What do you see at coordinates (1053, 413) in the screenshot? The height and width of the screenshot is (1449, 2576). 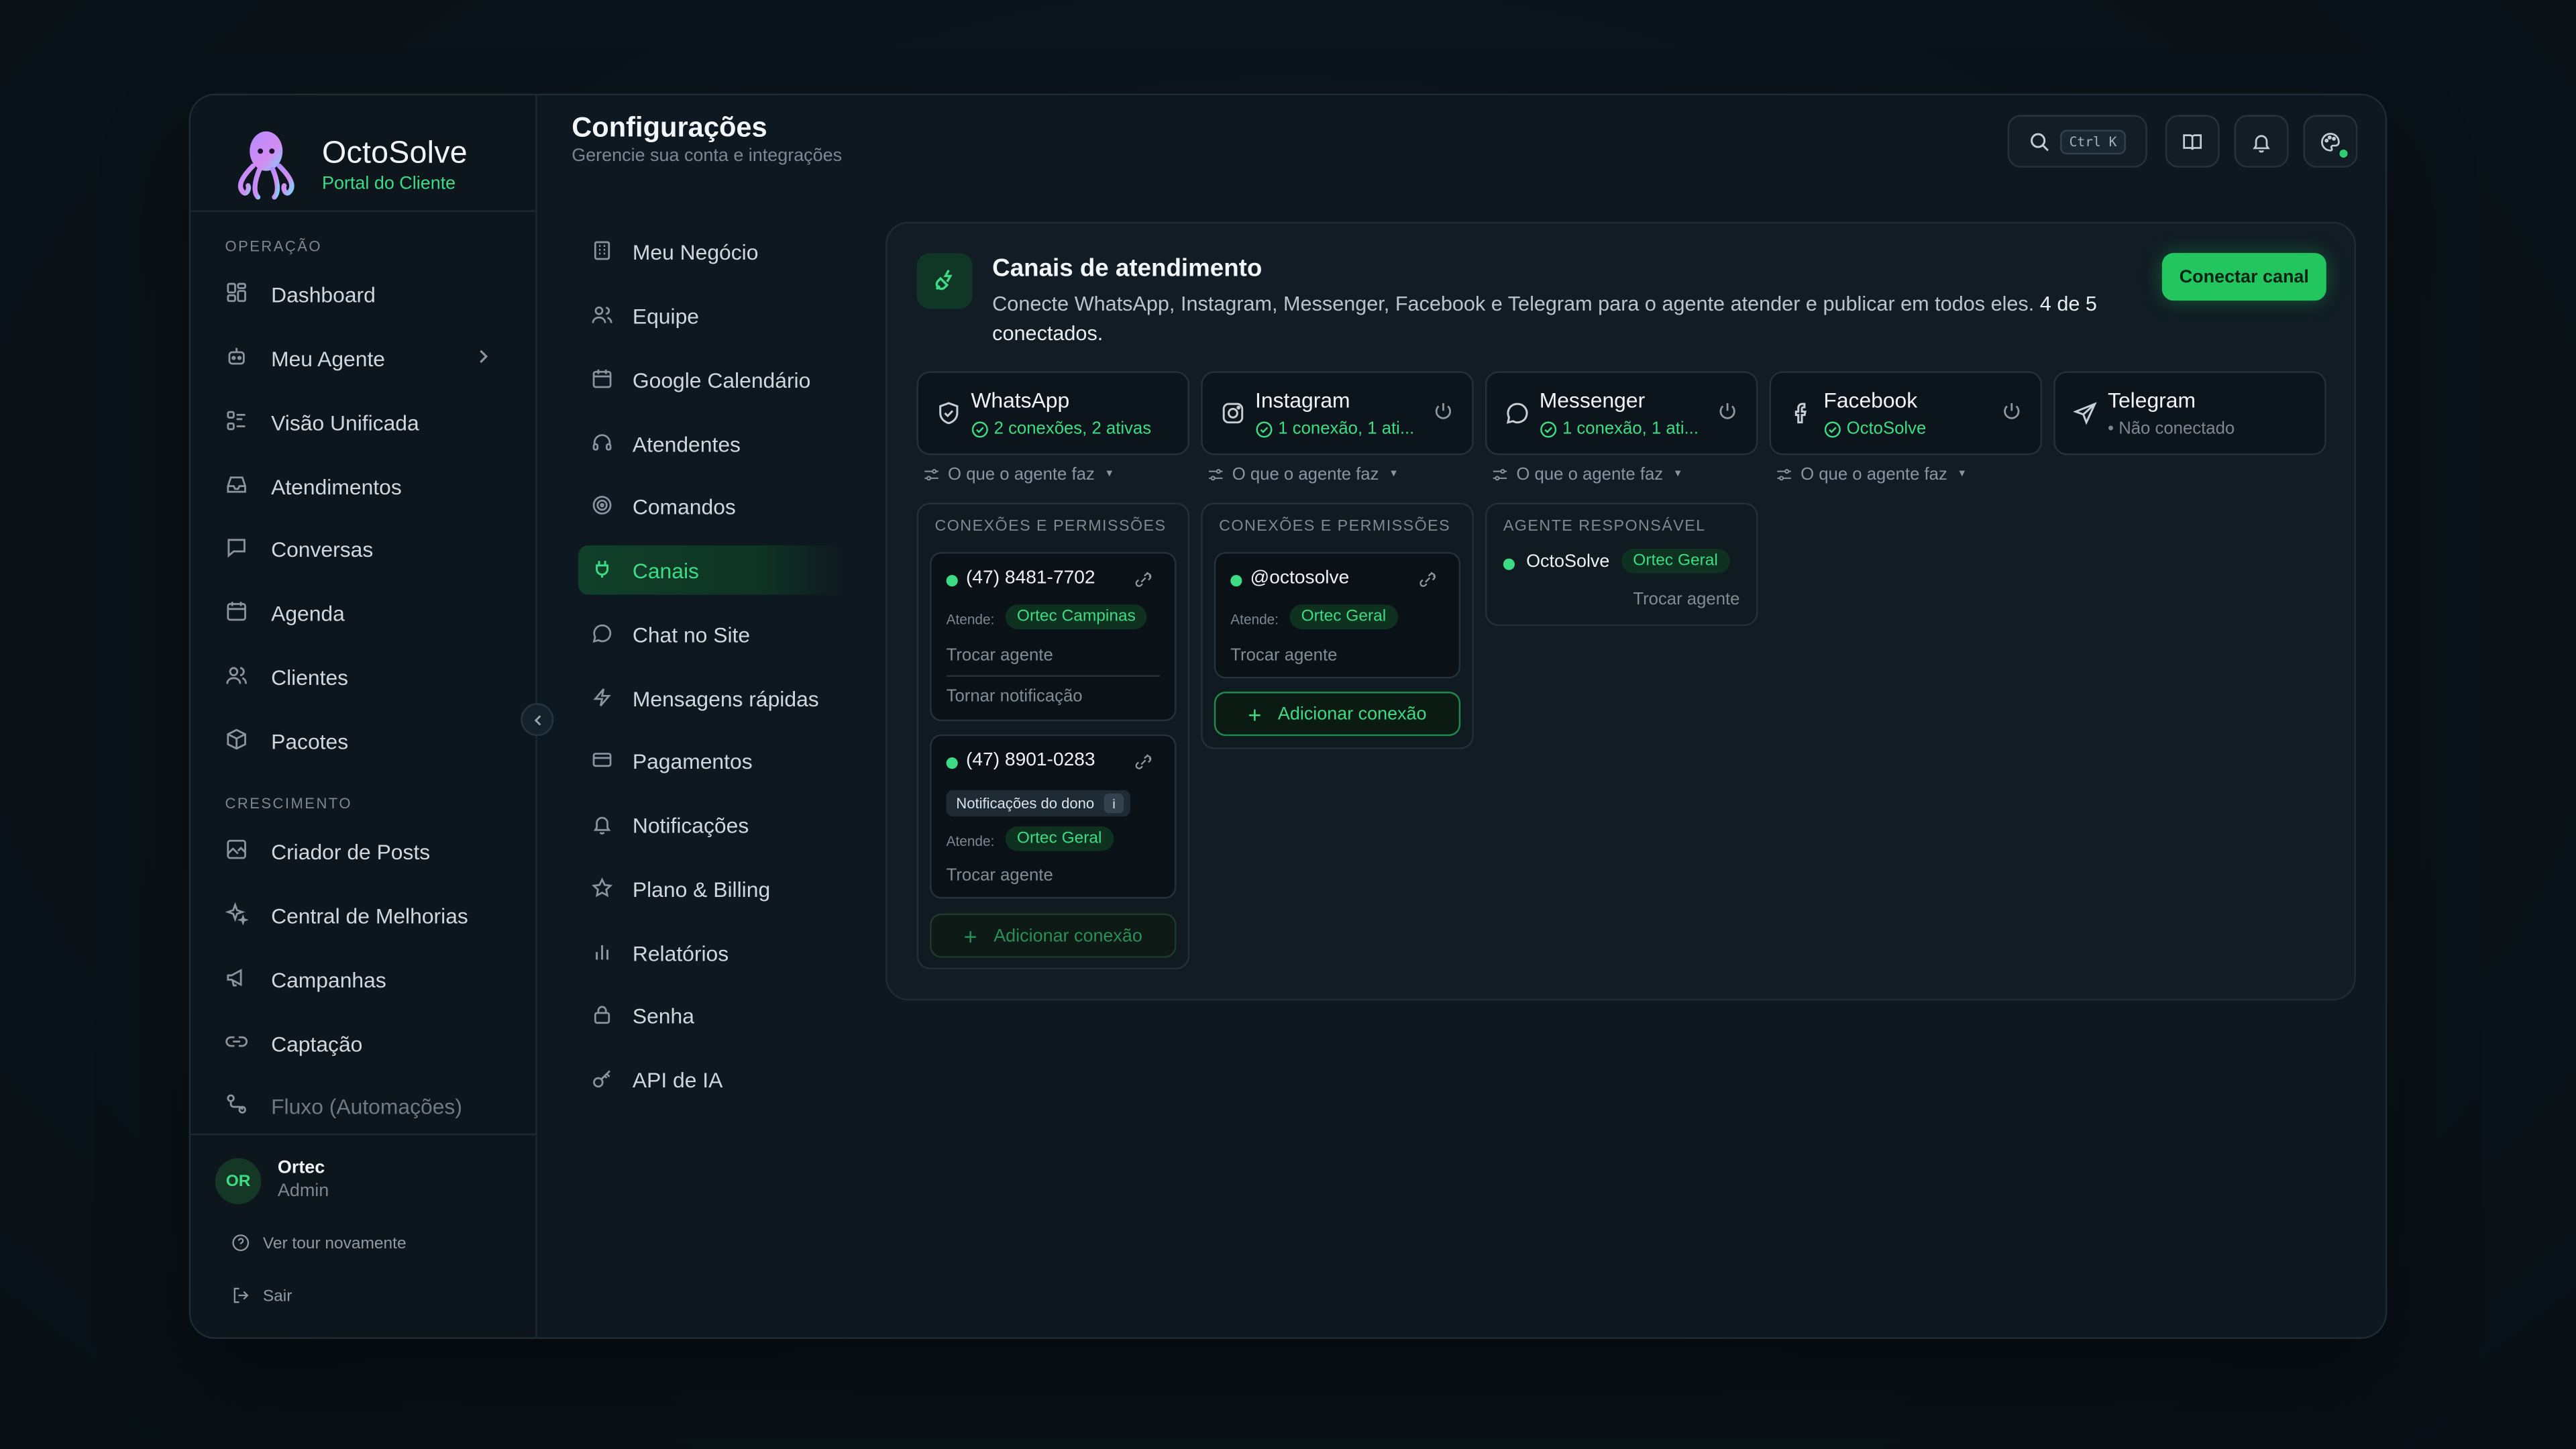 I see `channel-whatsapp: WhatsApp 2 conexões, 2 ativas` at bounding box center [1053, 413].